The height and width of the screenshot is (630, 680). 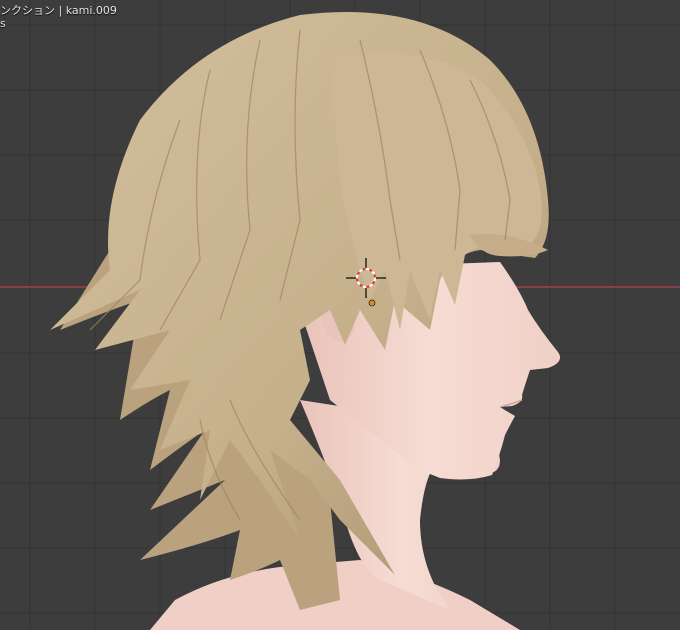 I want to click on viewport-collection-label: ンクション | kami.009, so click(x=58, y=10).